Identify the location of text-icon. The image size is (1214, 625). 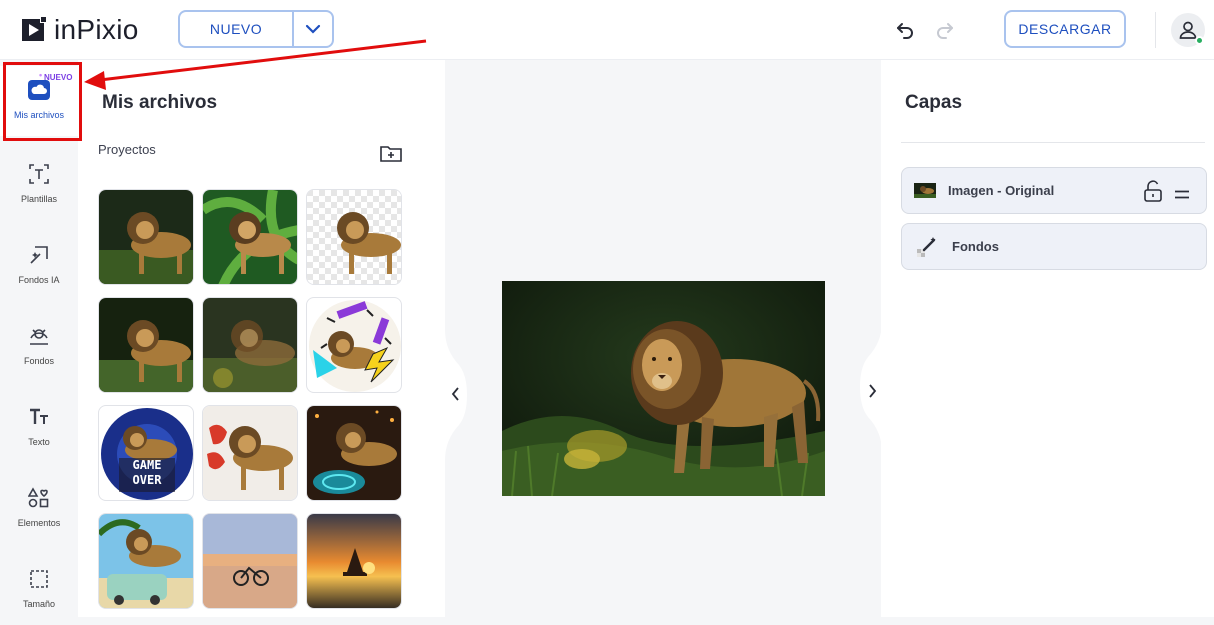
(39, 417).